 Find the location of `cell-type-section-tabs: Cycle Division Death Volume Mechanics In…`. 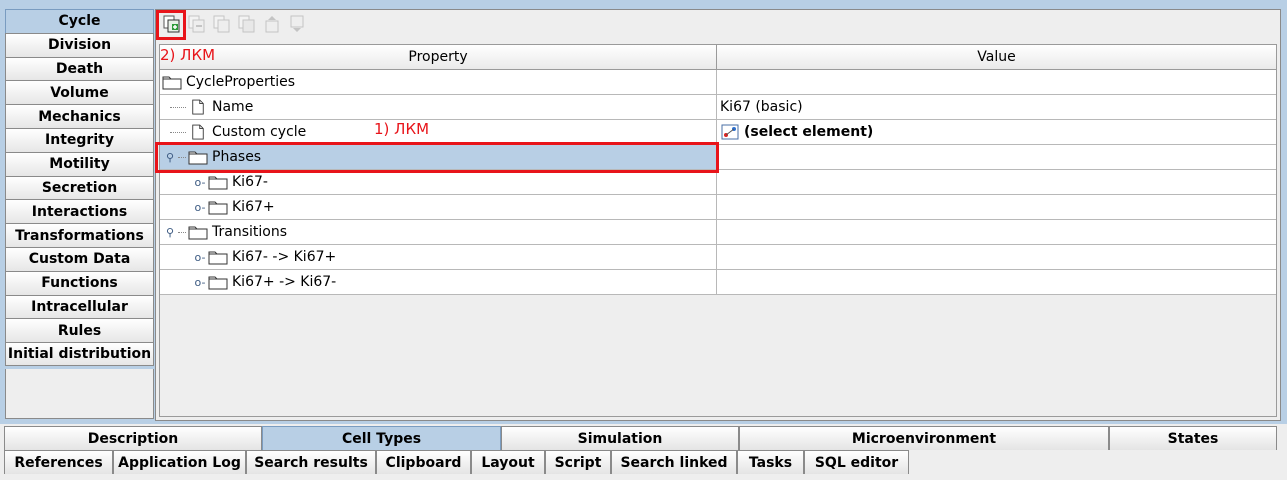

cell-type-section-tabs: Cycle Division Death Volume Mechanics In… is located at coordinates (79, 187).